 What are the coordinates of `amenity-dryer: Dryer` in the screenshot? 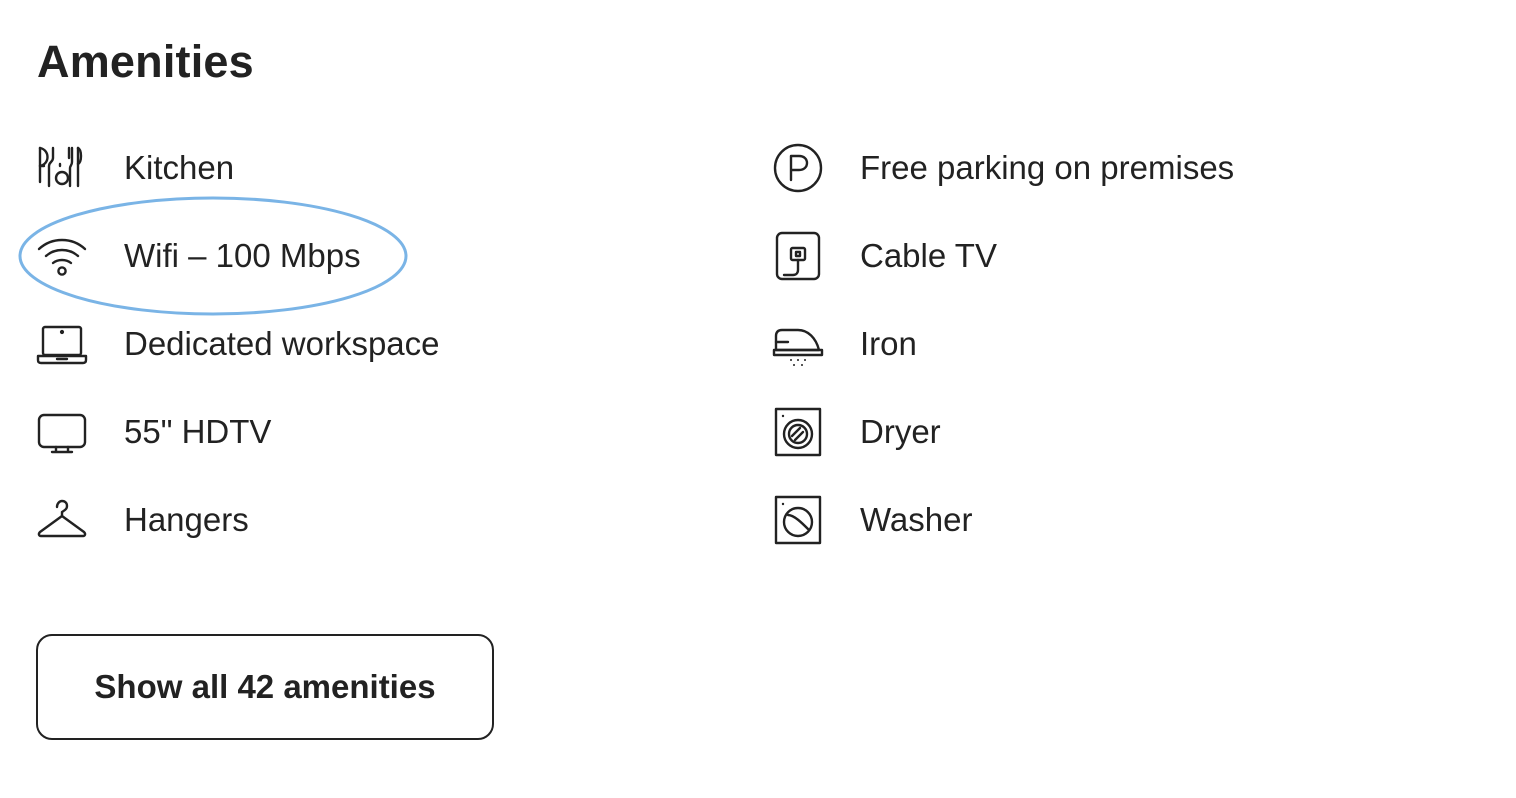 It's located at (856, 432).